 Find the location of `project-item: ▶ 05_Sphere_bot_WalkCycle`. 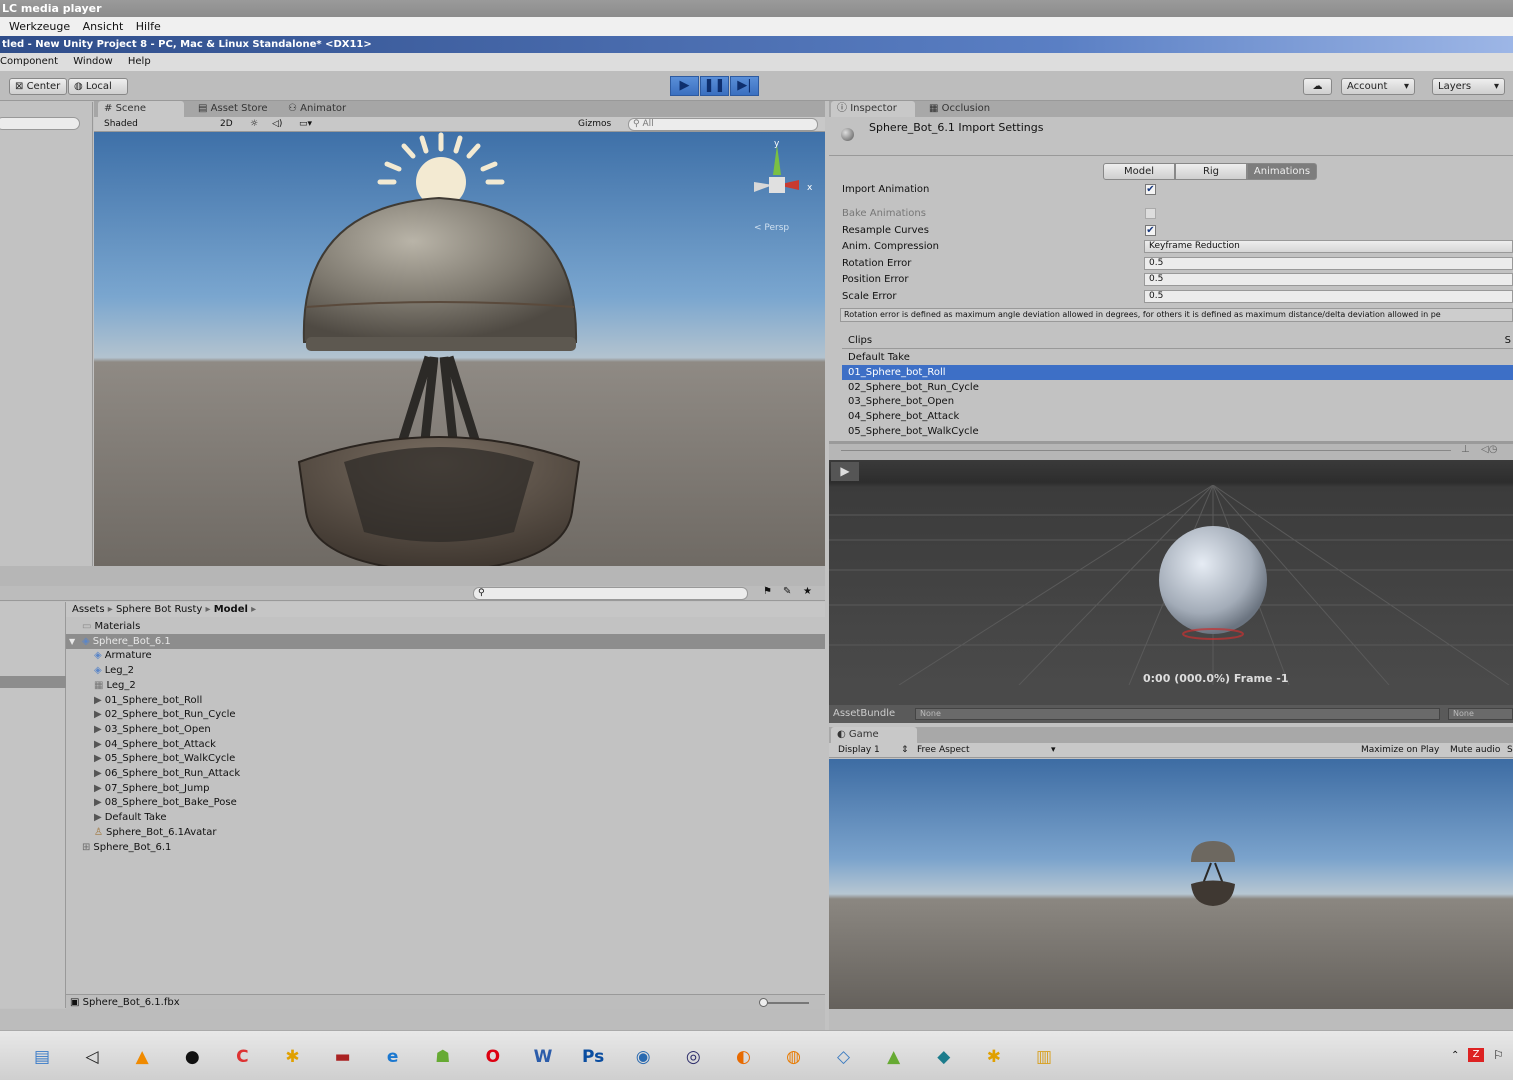

project-item: ▶ 05_Sphere_bot_WalkCycle is located at coordinates (445, 758).